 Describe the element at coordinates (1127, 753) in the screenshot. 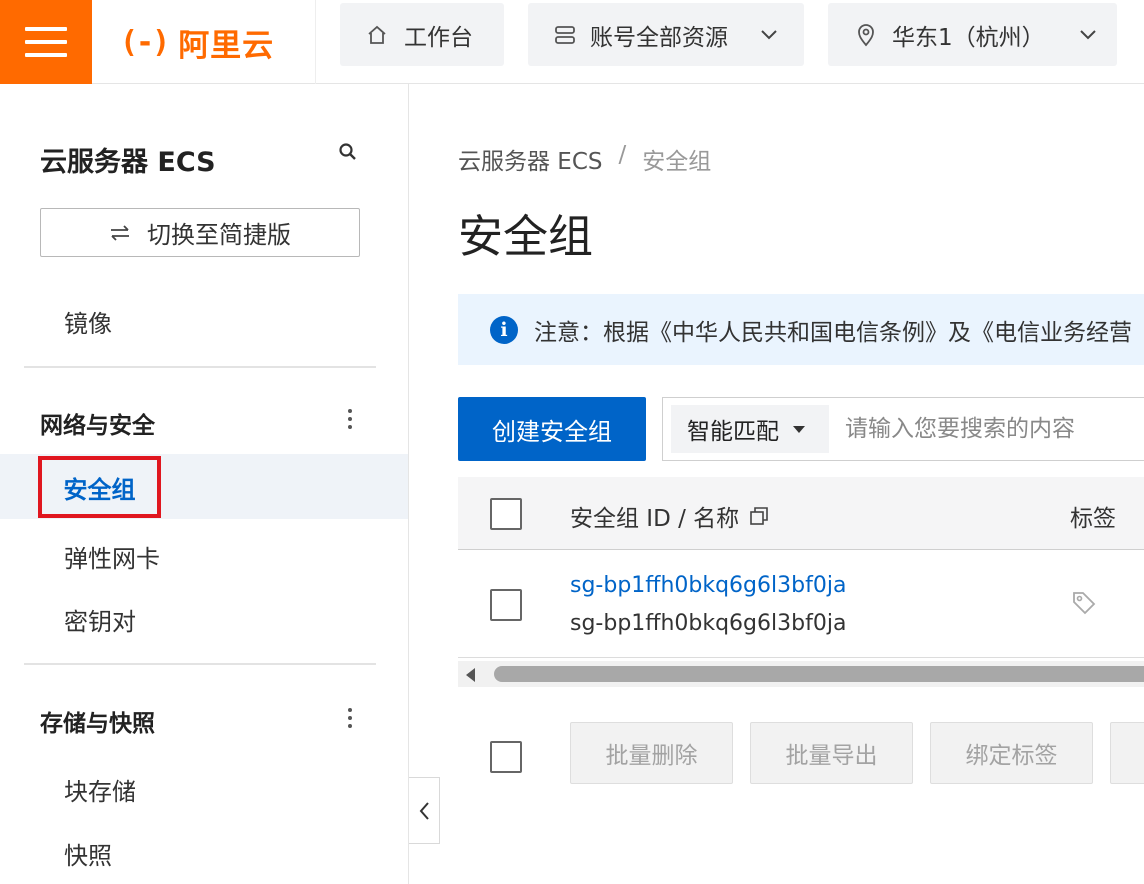

I see `more-batch-button` at that location.